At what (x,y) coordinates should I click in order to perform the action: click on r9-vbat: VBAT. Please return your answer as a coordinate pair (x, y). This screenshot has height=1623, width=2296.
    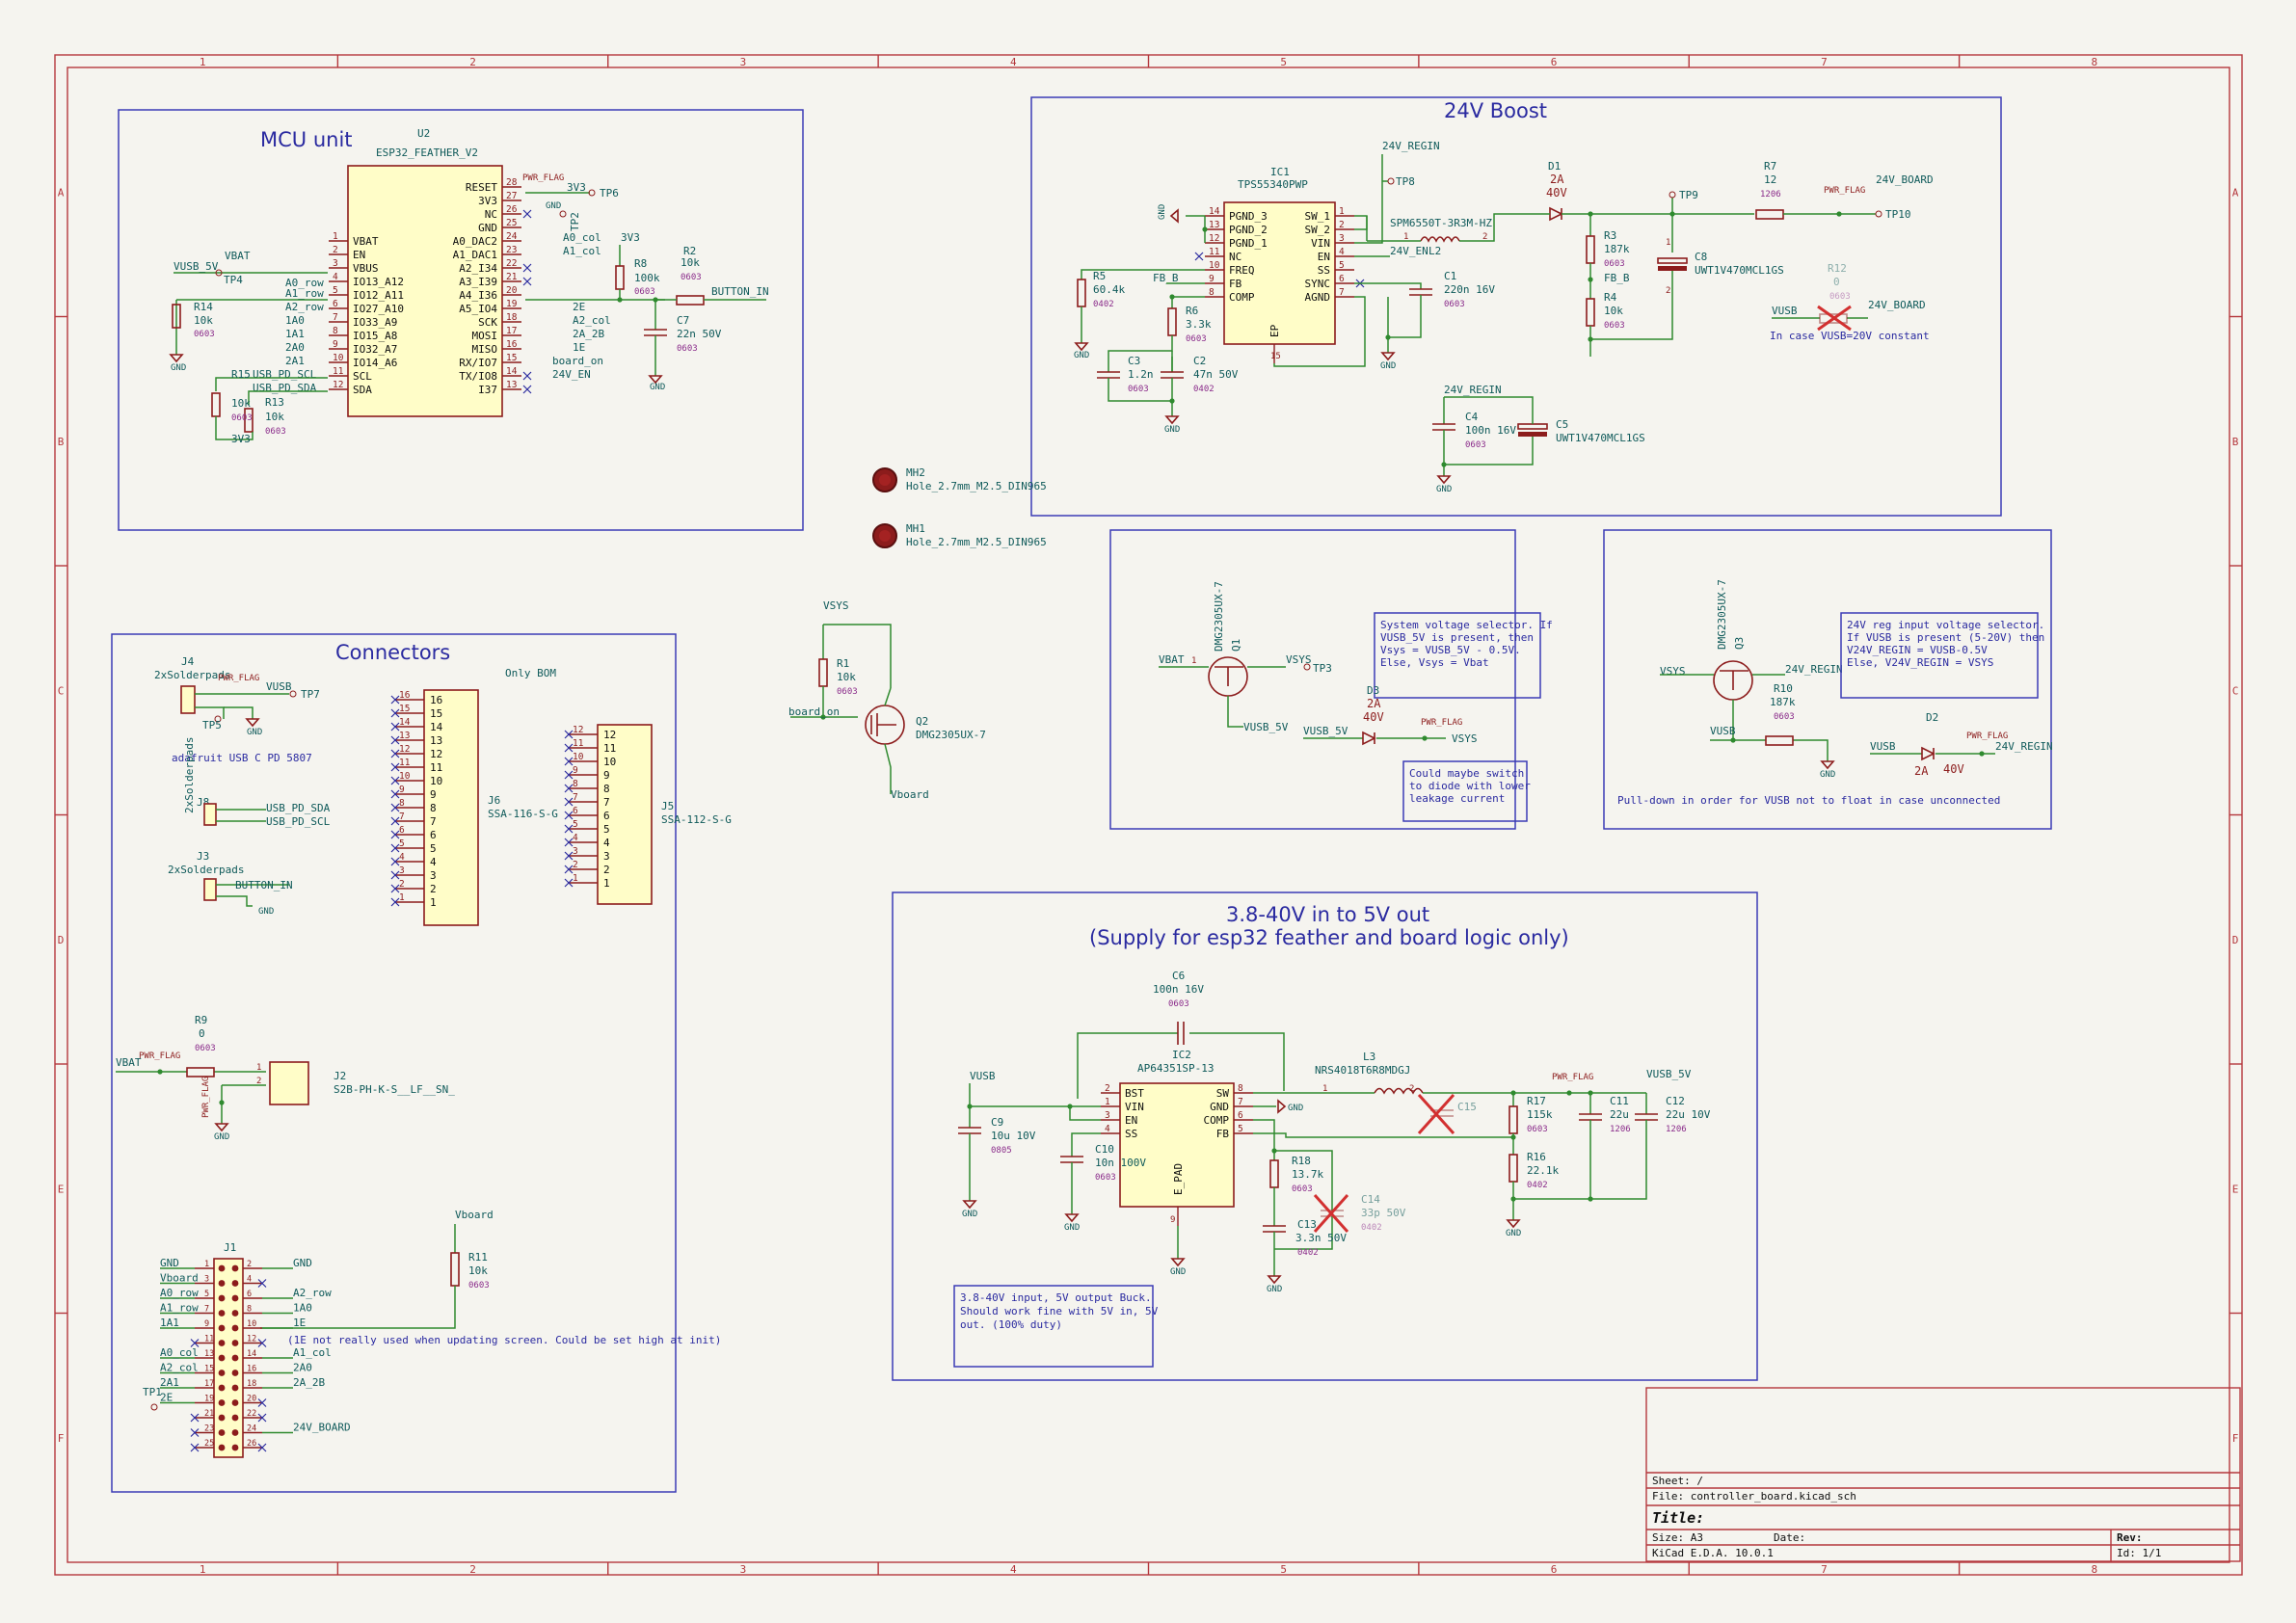
    Looking at the image, I should click on (129, 1062).